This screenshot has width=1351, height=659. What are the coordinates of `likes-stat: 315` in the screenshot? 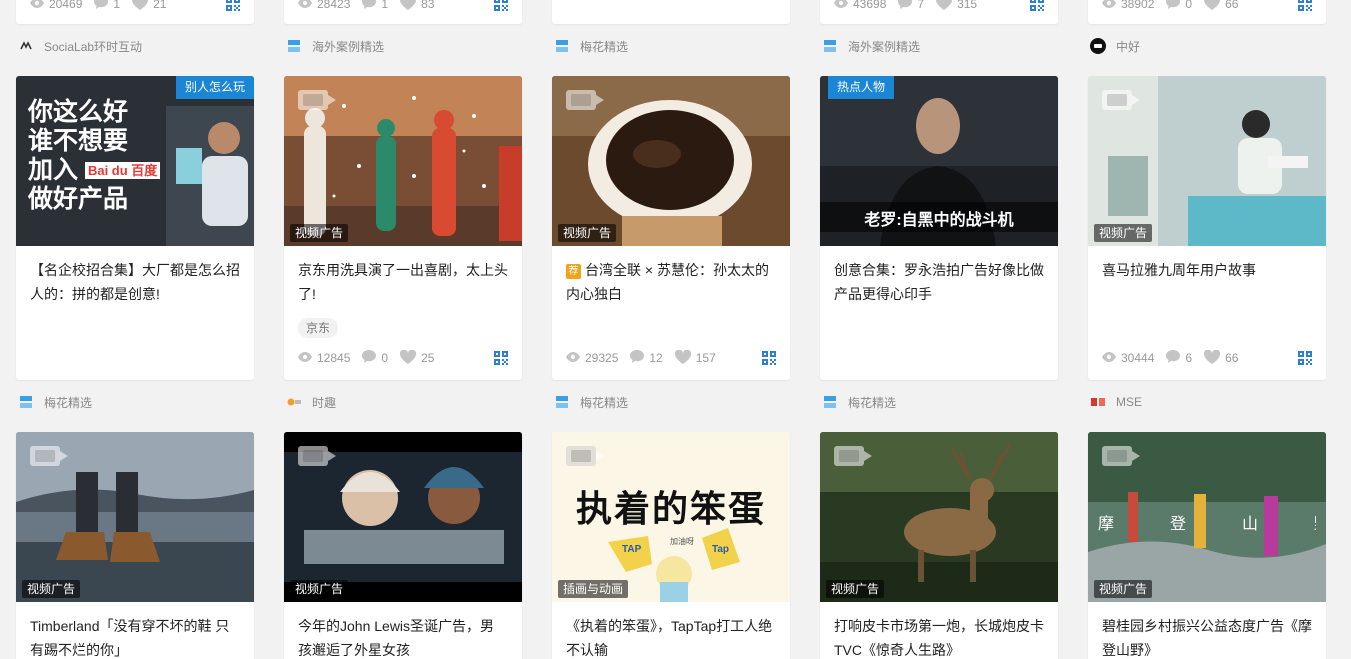 It's located at (956, 6).